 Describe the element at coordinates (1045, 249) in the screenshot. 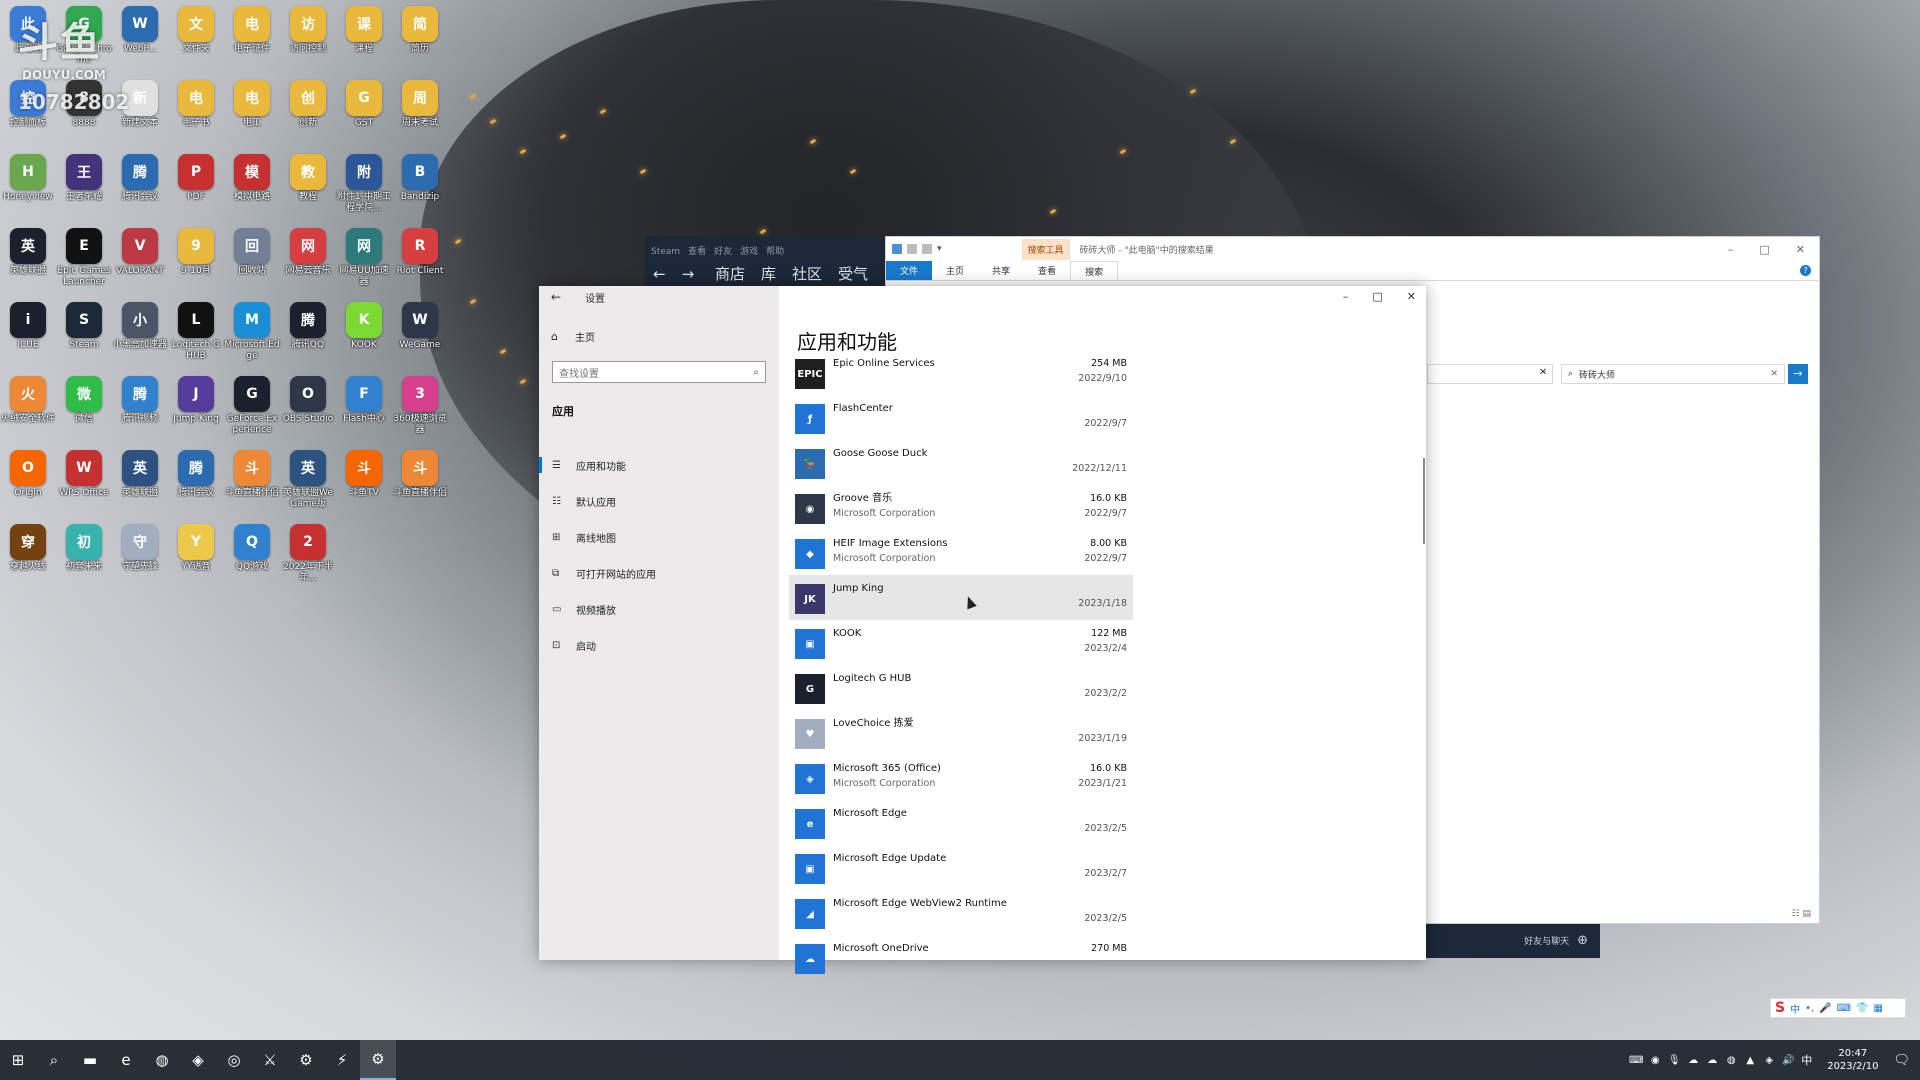

I see `search-tools-tab: 搜索工具` at that location.